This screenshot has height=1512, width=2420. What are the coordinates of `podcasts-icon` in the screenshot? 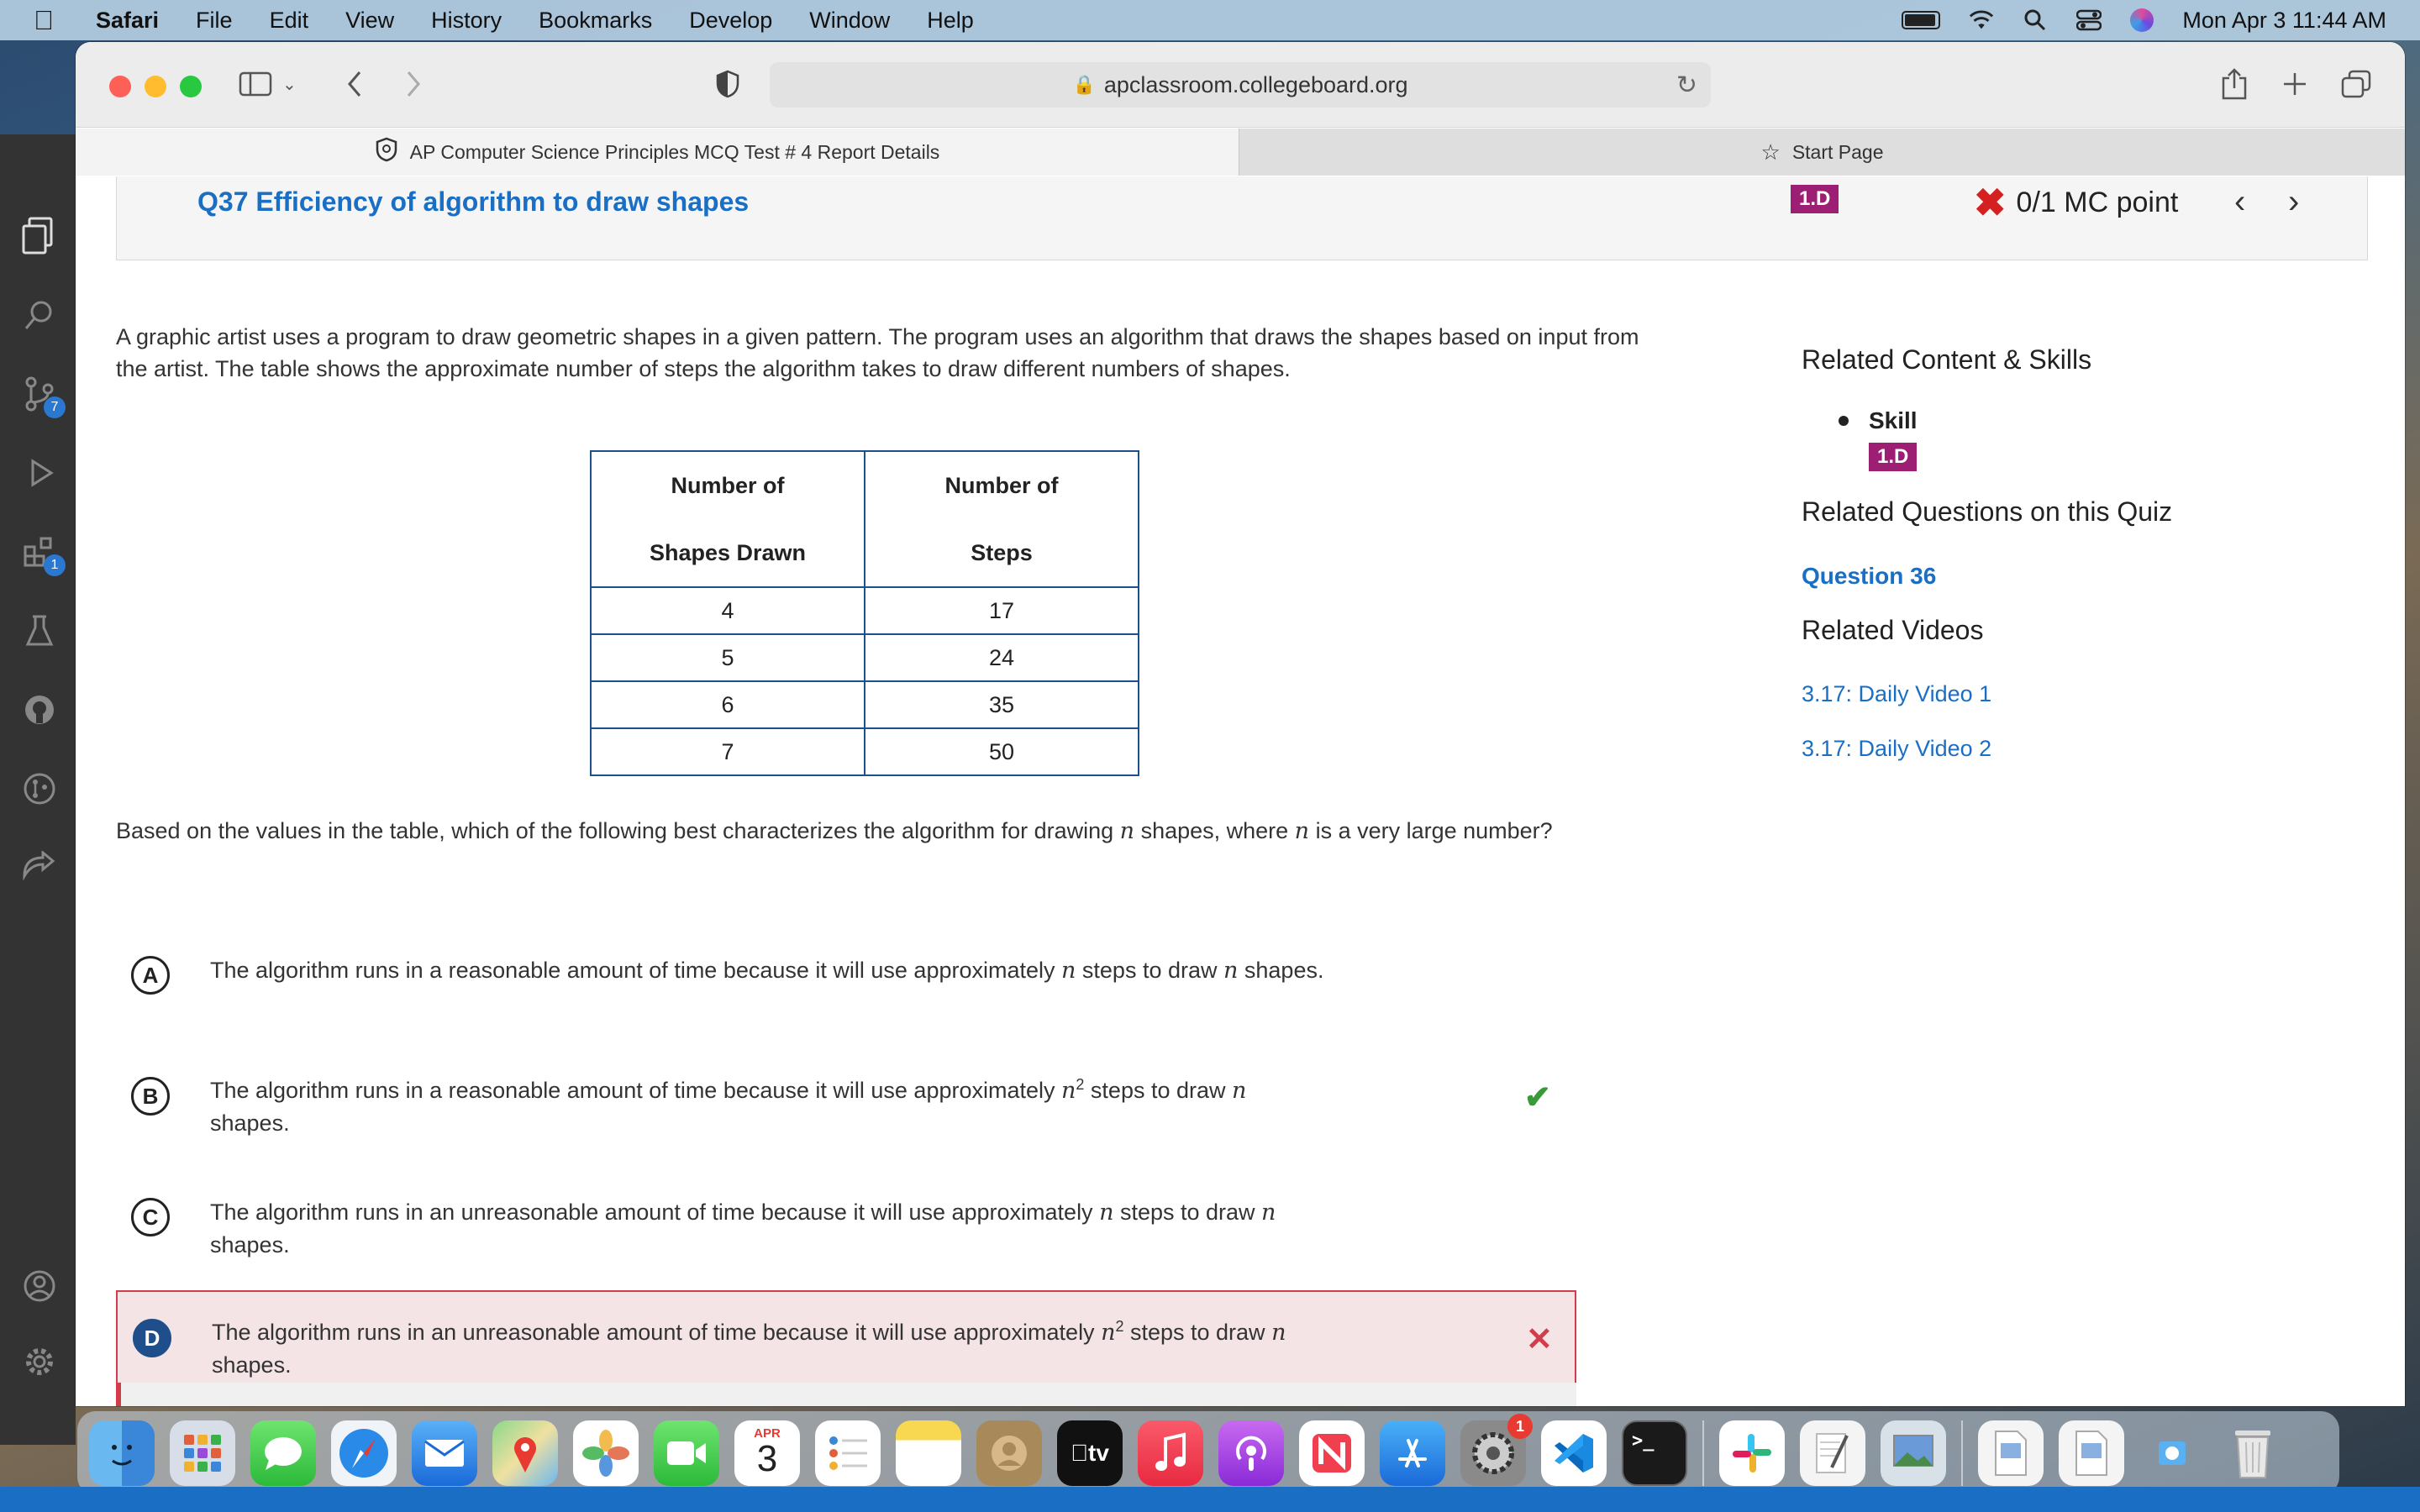 It's located at (1251, 1453).